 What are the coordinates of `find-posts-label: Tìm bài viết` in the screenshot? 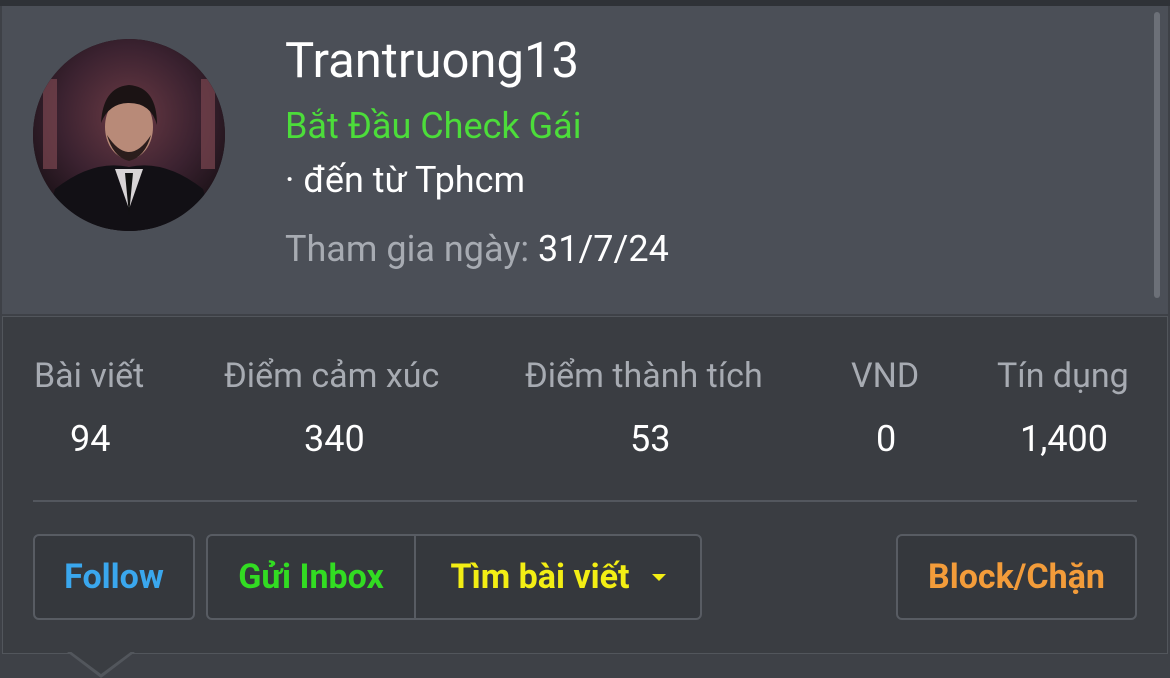 It's located at (540, 577).